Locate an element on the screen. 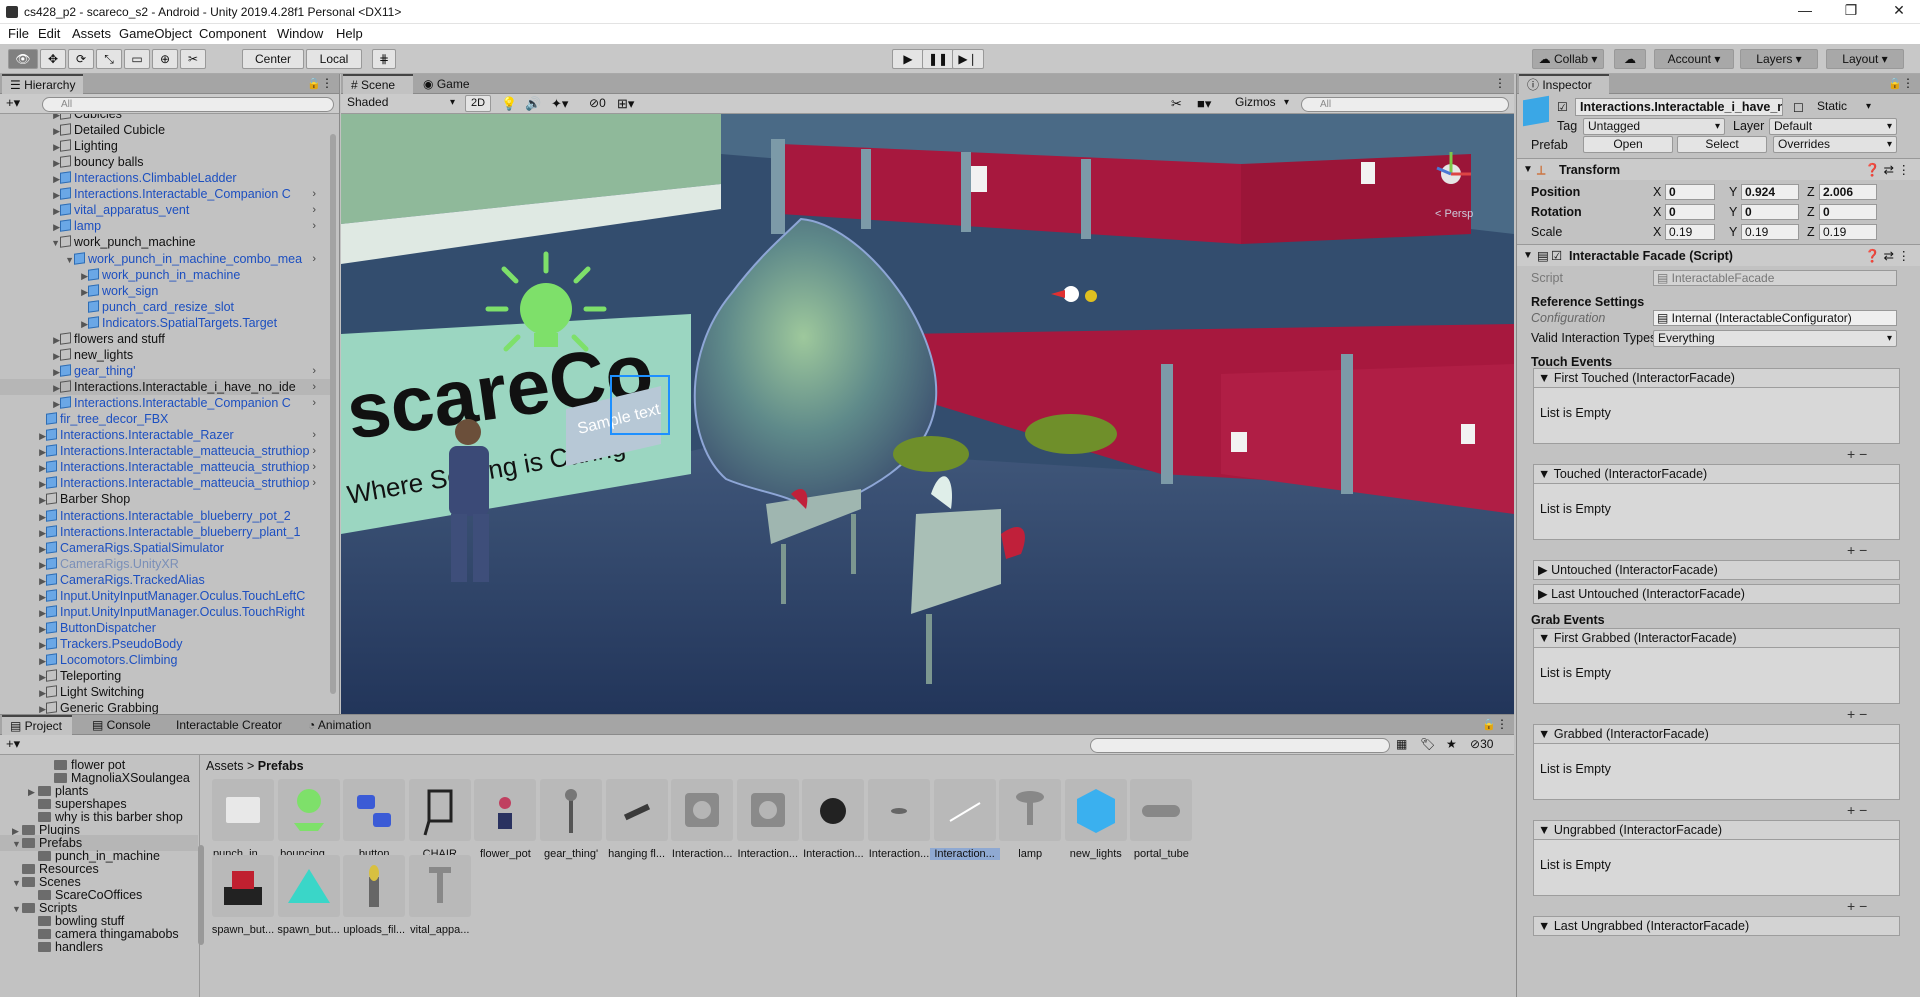  project-folder-row: handlers is located at coordinates (112, 947).